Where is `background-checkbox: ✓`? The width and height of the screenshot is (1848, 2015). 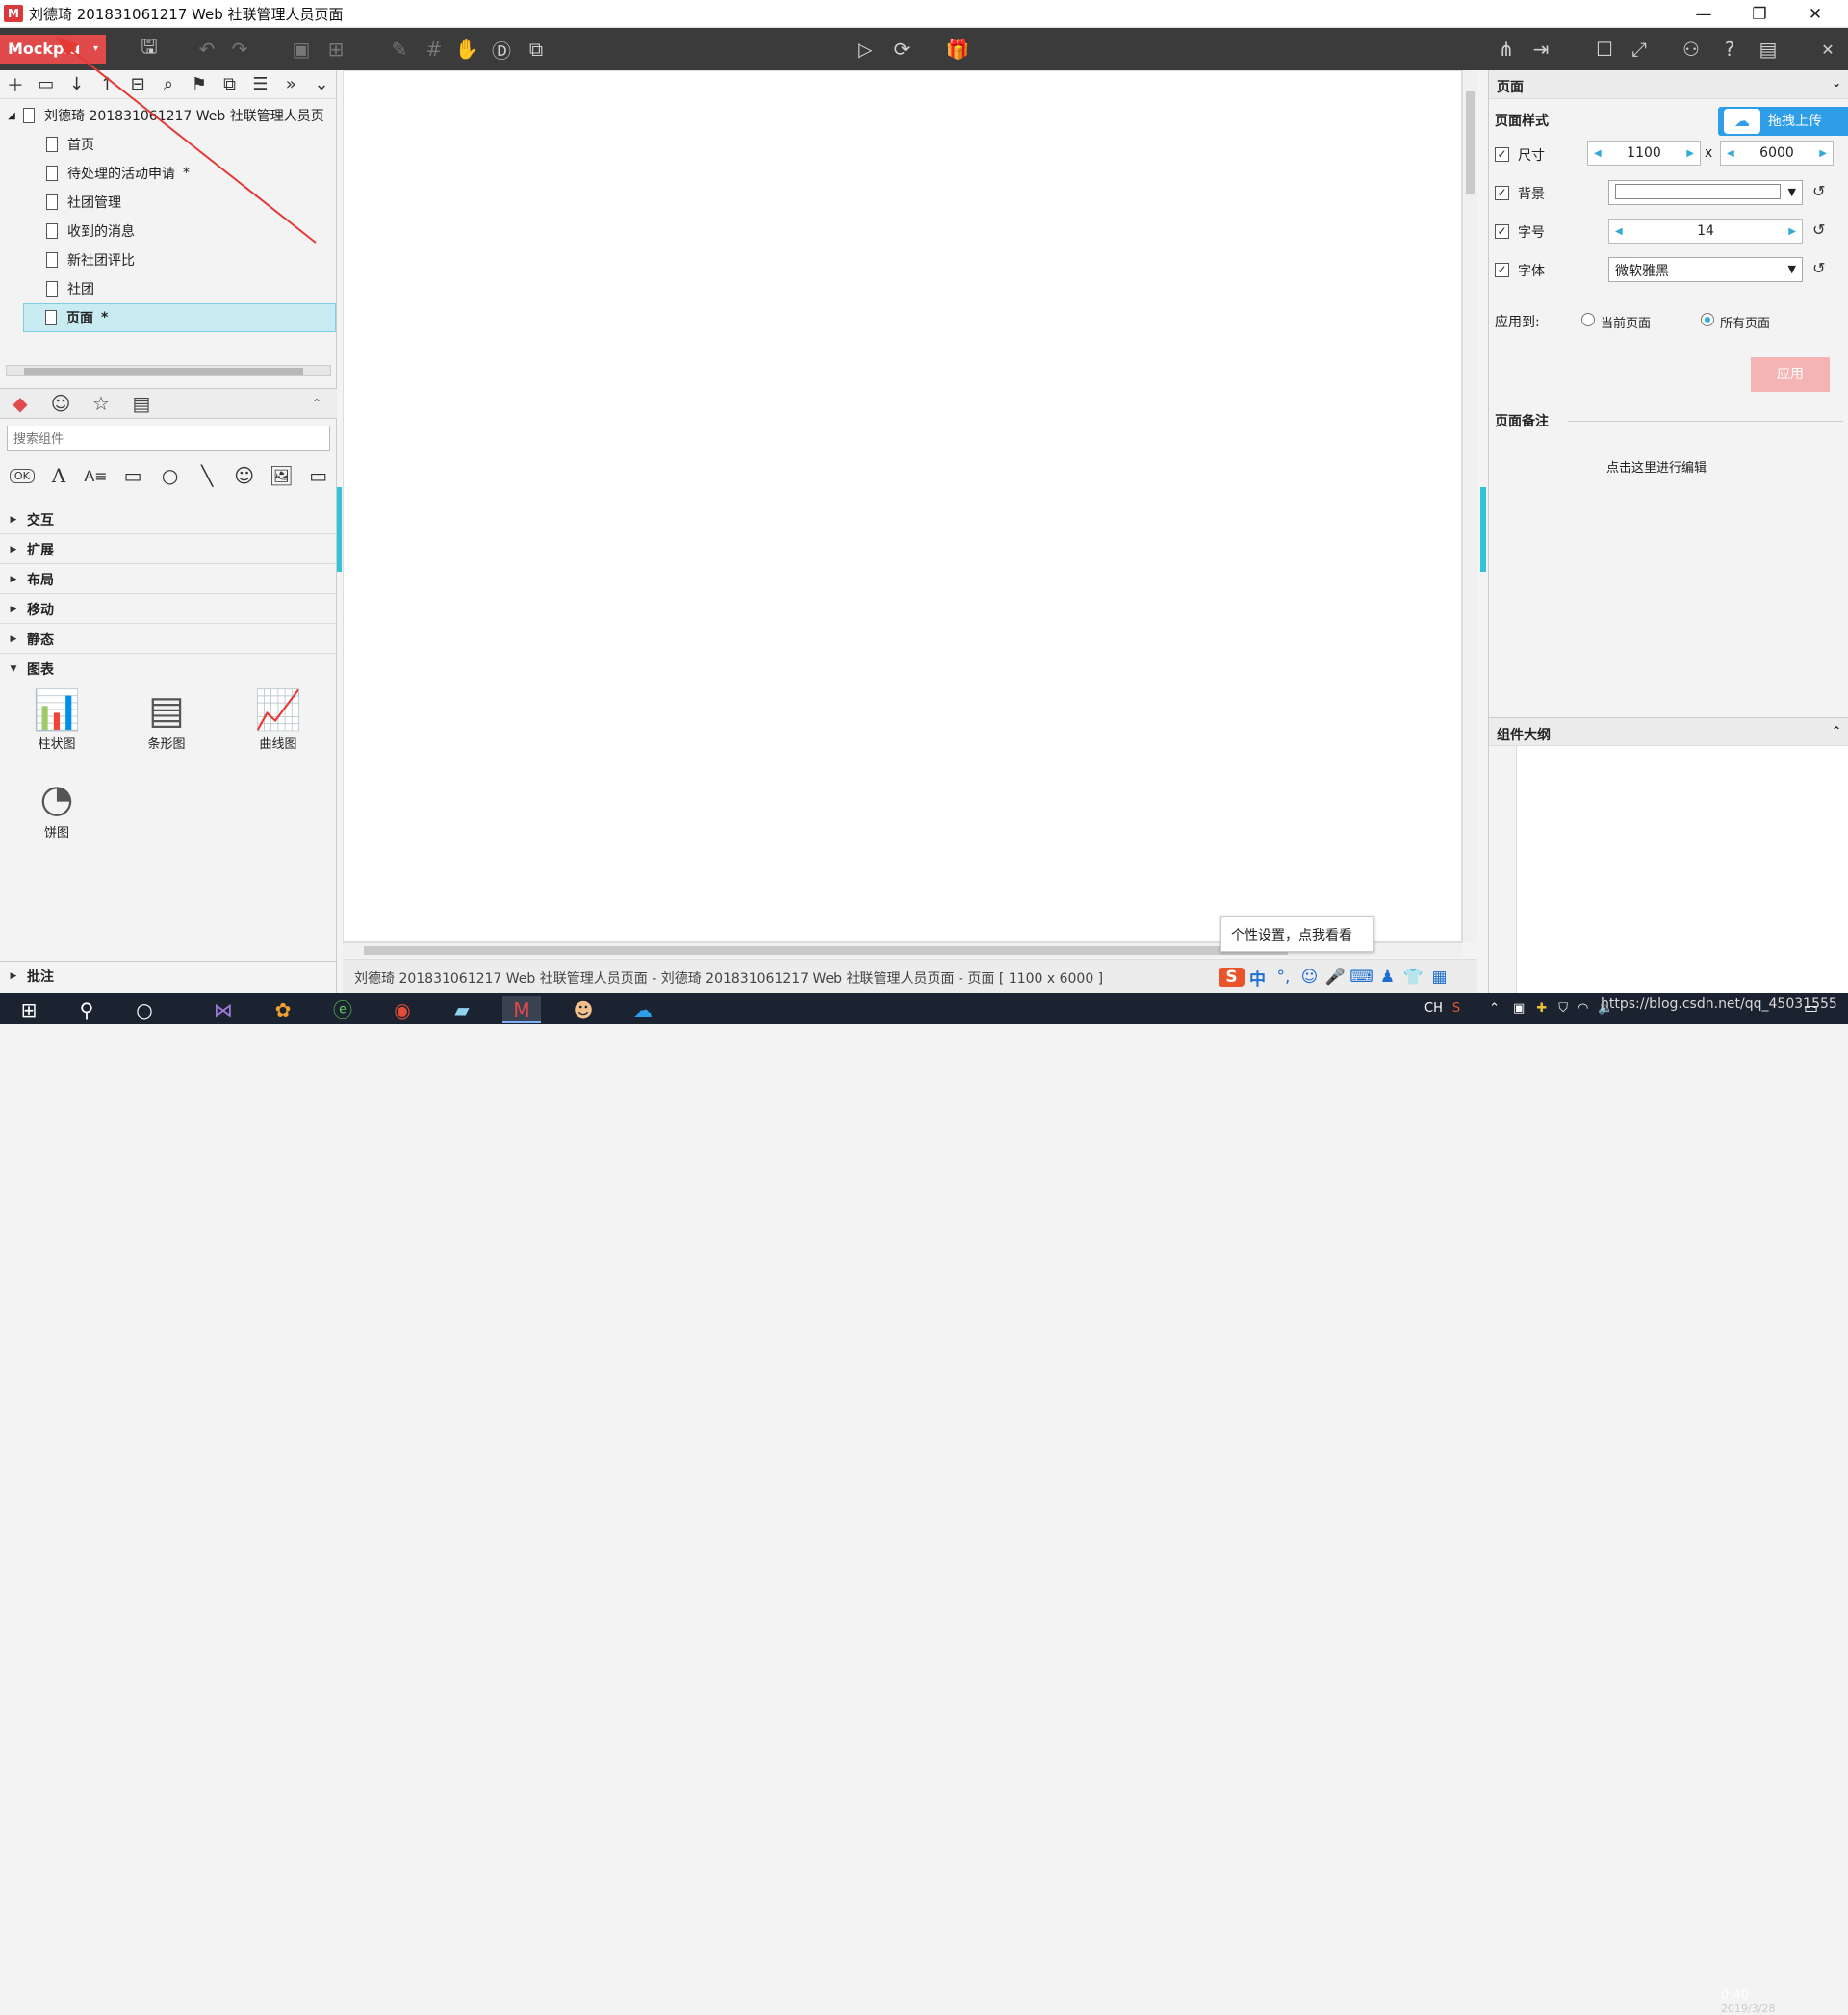 background-checkbox: ✓ is located at coordinates (1502, 193).